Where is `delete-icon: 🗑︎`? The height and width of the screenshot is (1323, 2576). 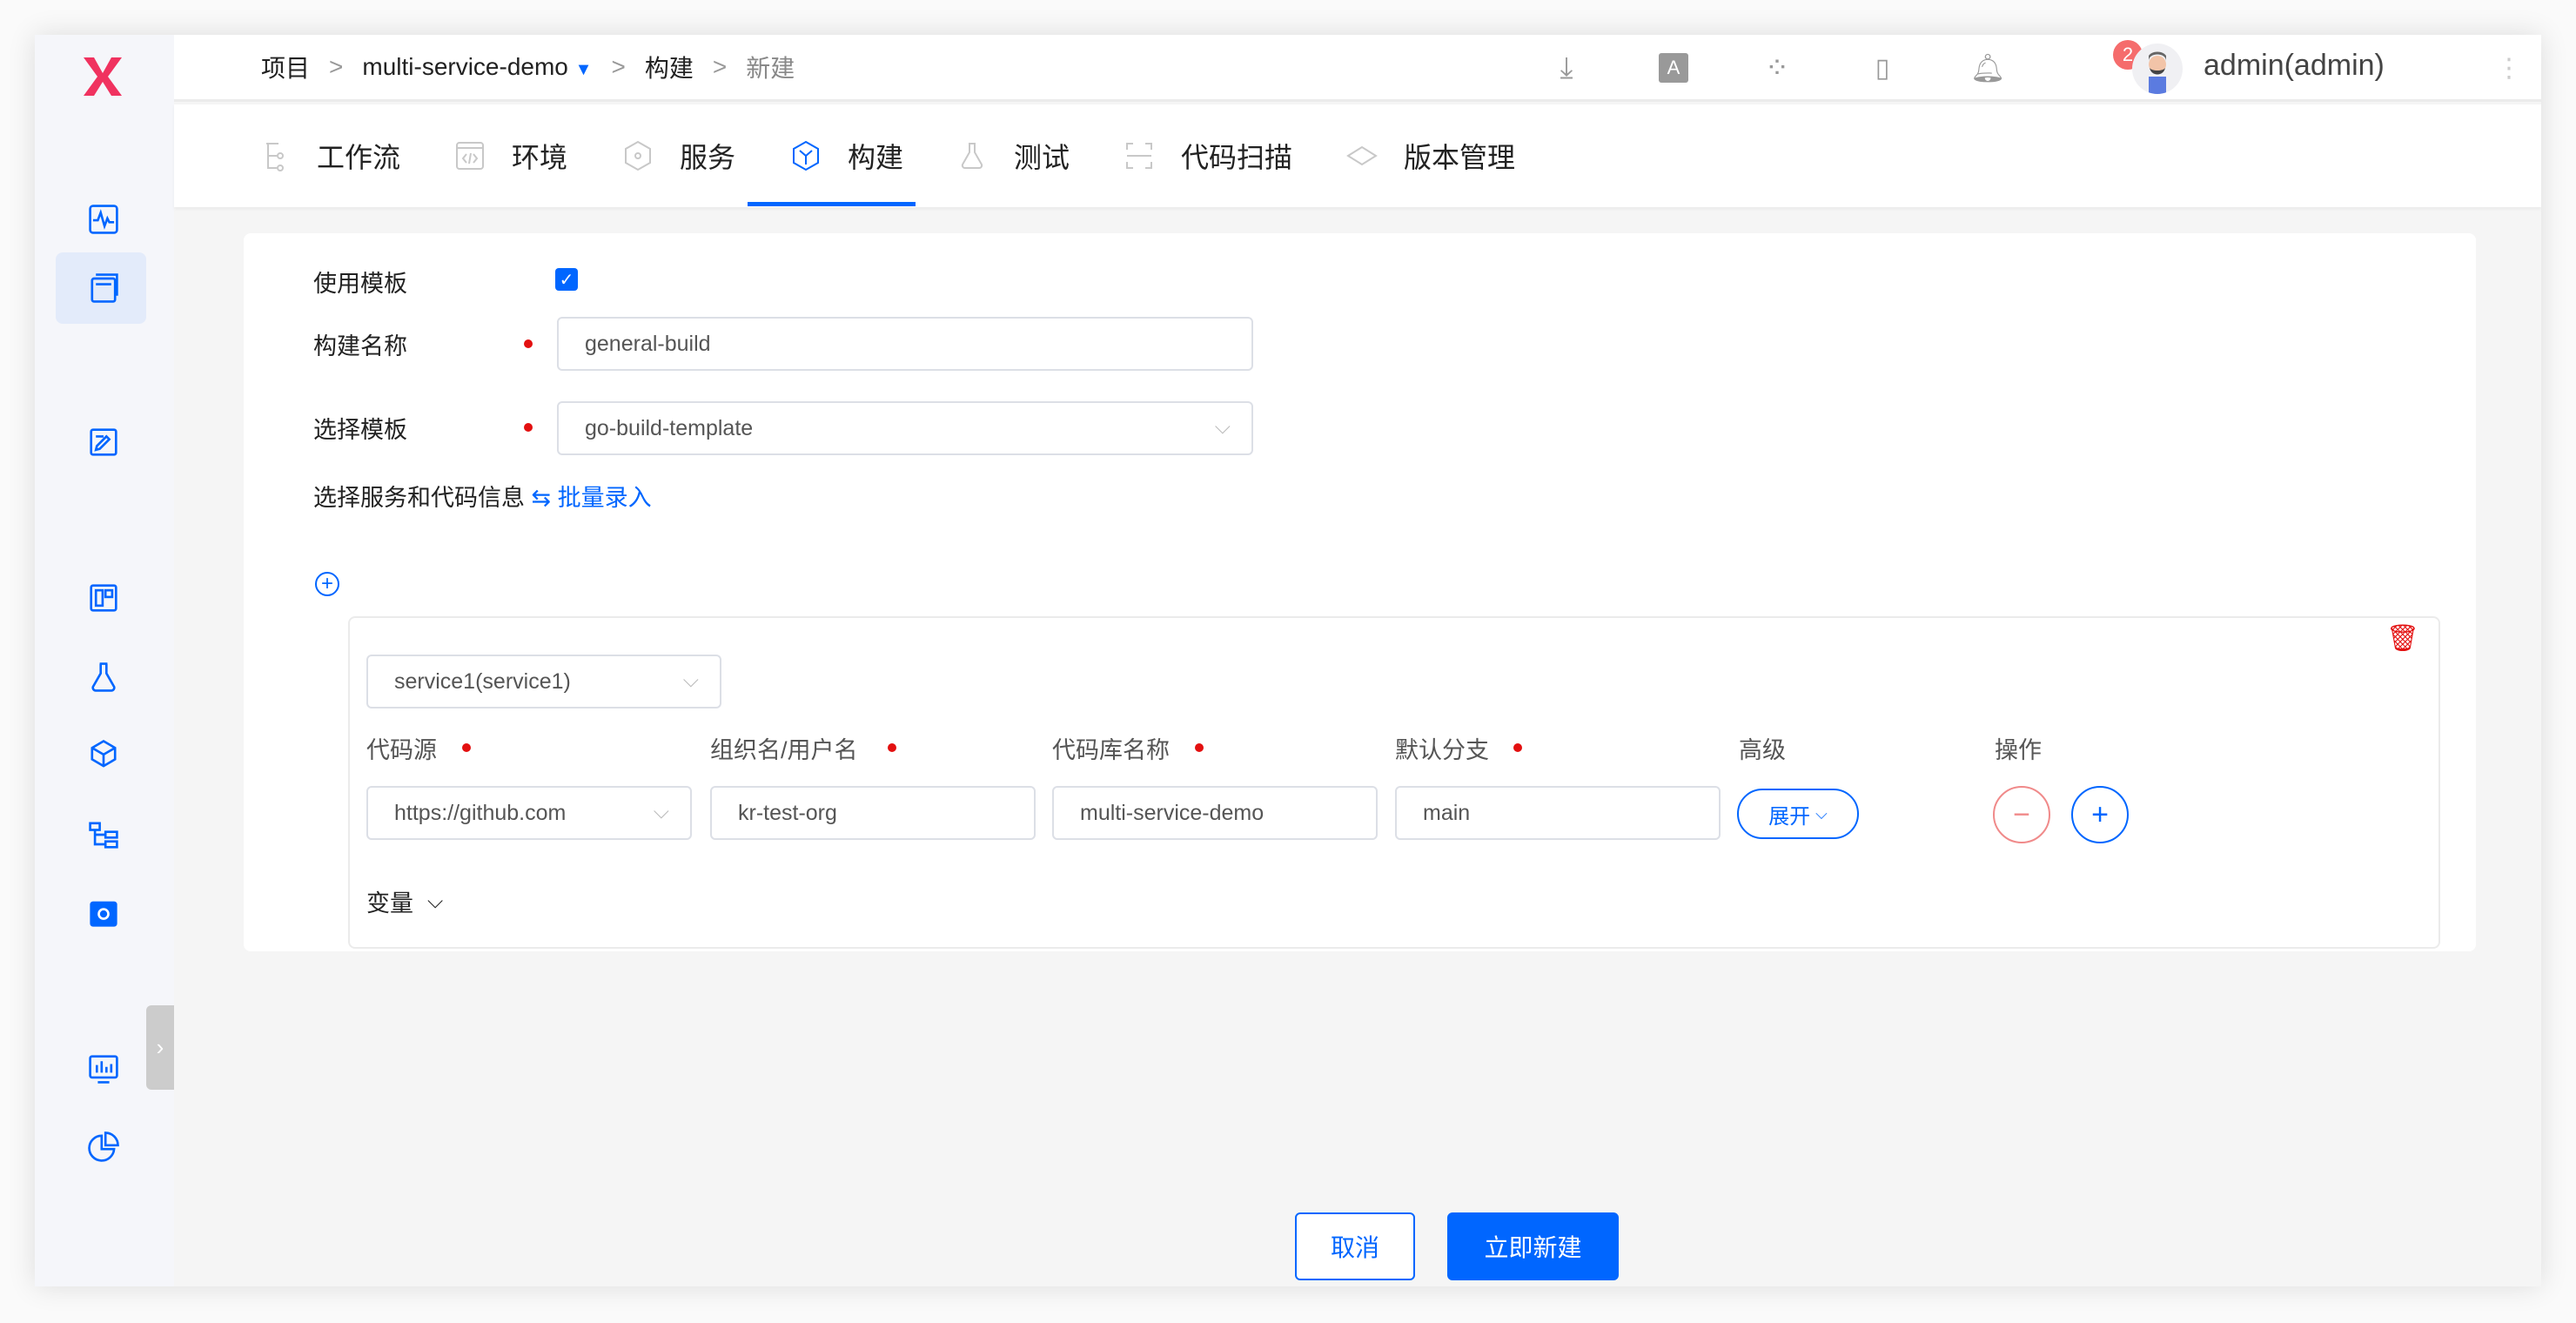
delete-icon: 🗑︎ is located at coordinates (2402, 638).